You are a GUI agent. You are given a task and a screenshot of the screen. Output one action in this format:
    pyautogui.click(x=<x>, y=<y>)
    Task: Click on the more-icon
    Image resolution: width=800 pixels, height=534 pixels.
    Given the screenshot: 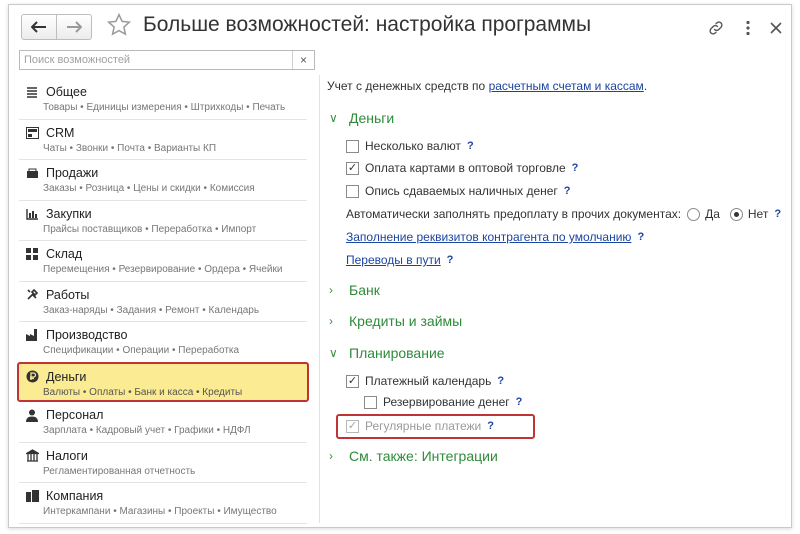 What is the action you would take?
    pyautogui.click(x=748, y=28)
    